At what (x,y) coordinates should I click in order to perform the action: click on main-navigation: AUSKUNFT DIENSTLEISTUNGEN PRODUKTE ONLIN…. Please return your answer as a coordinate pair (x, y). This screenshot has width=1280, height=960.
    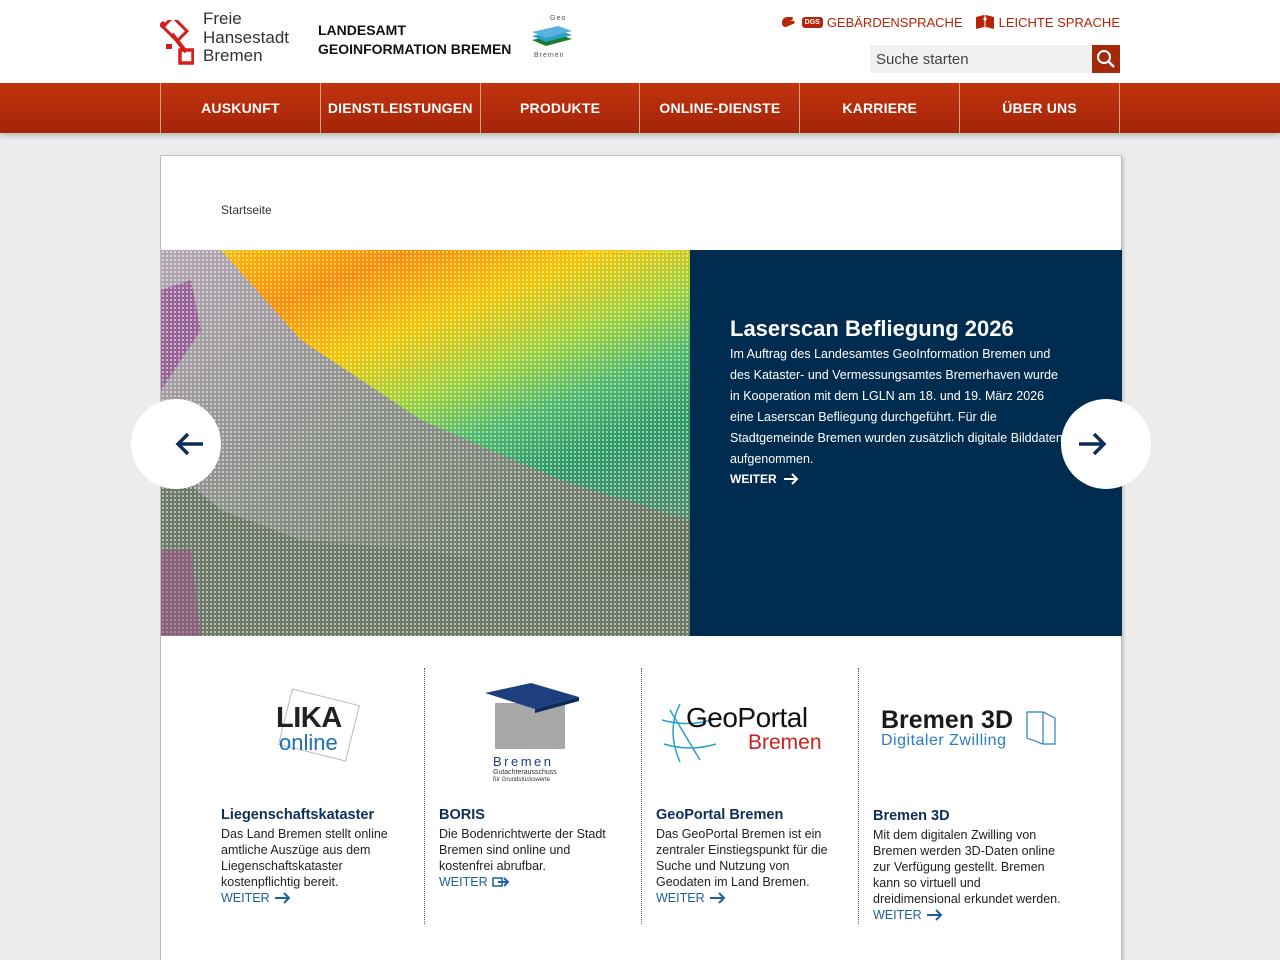
    Looking at the image, I should click on (640, 108).